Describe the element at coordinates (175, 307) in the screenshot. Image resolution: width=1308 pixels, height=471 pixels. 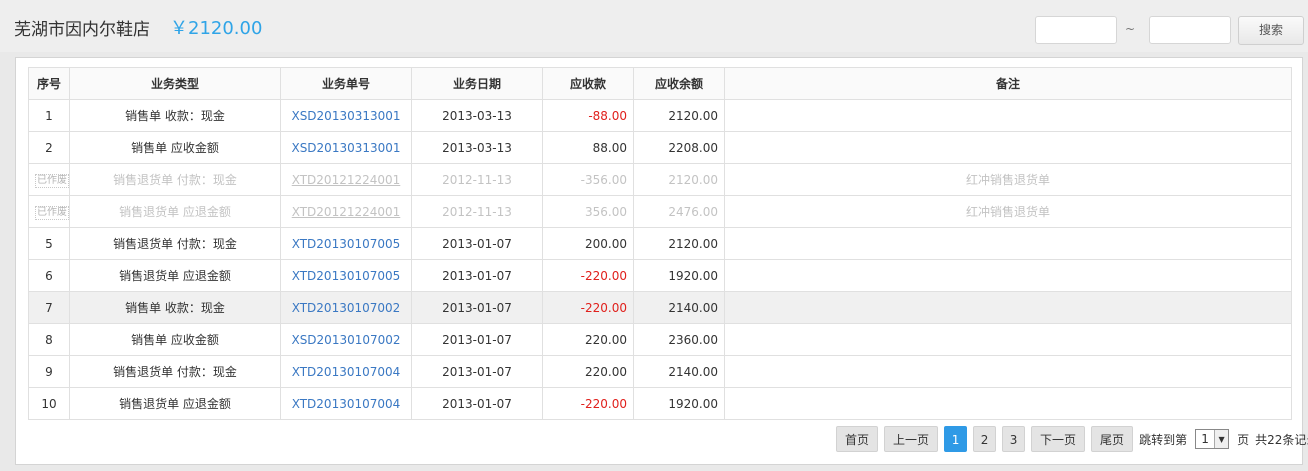
I see `cell-type: 销售单 收款：现金` at that location.